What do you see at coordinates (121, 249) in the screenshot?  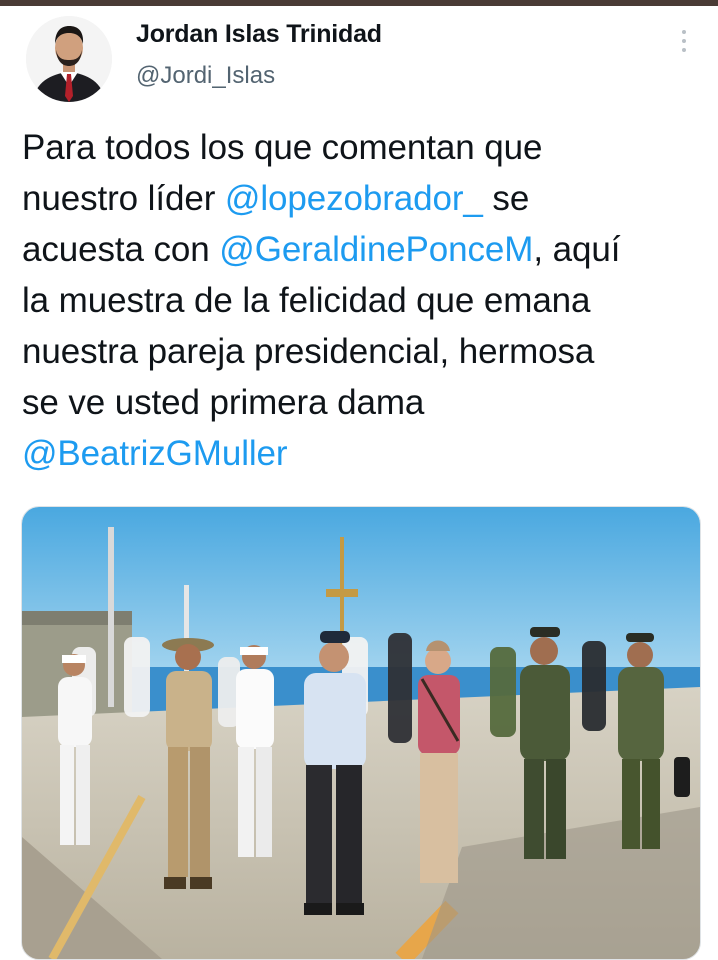 I see `tweet-text-segment: acuesta con` at bounding box center [121, 249].